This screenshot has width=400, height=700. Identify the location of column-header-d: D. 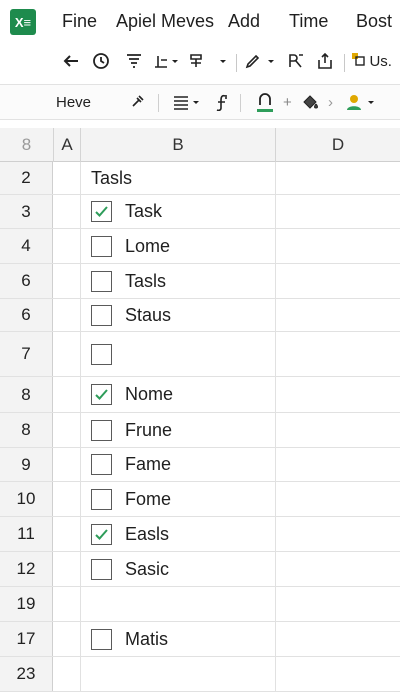
(338, 145).